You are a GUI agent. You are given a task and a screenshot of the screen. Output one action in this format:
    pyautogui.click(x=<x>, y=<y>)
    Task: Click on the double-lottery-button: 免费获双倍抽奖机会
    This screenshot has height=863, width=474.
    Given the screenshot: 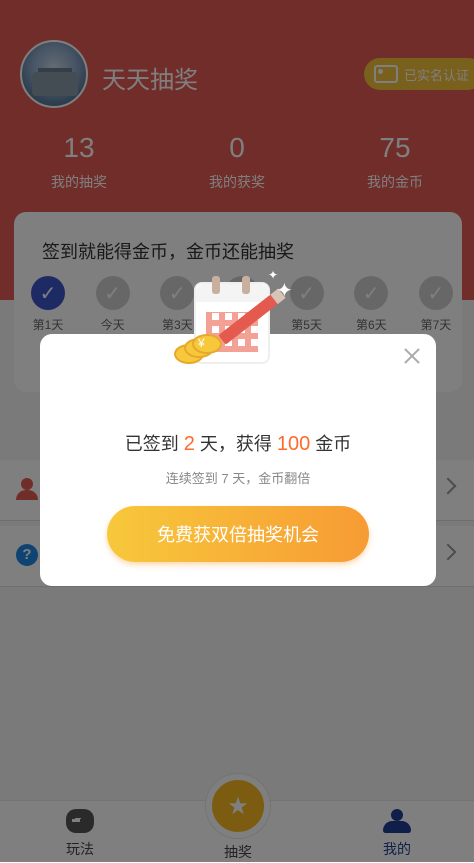 What is the action you would take?
    pyautogui.click(x=238, y=534)
    